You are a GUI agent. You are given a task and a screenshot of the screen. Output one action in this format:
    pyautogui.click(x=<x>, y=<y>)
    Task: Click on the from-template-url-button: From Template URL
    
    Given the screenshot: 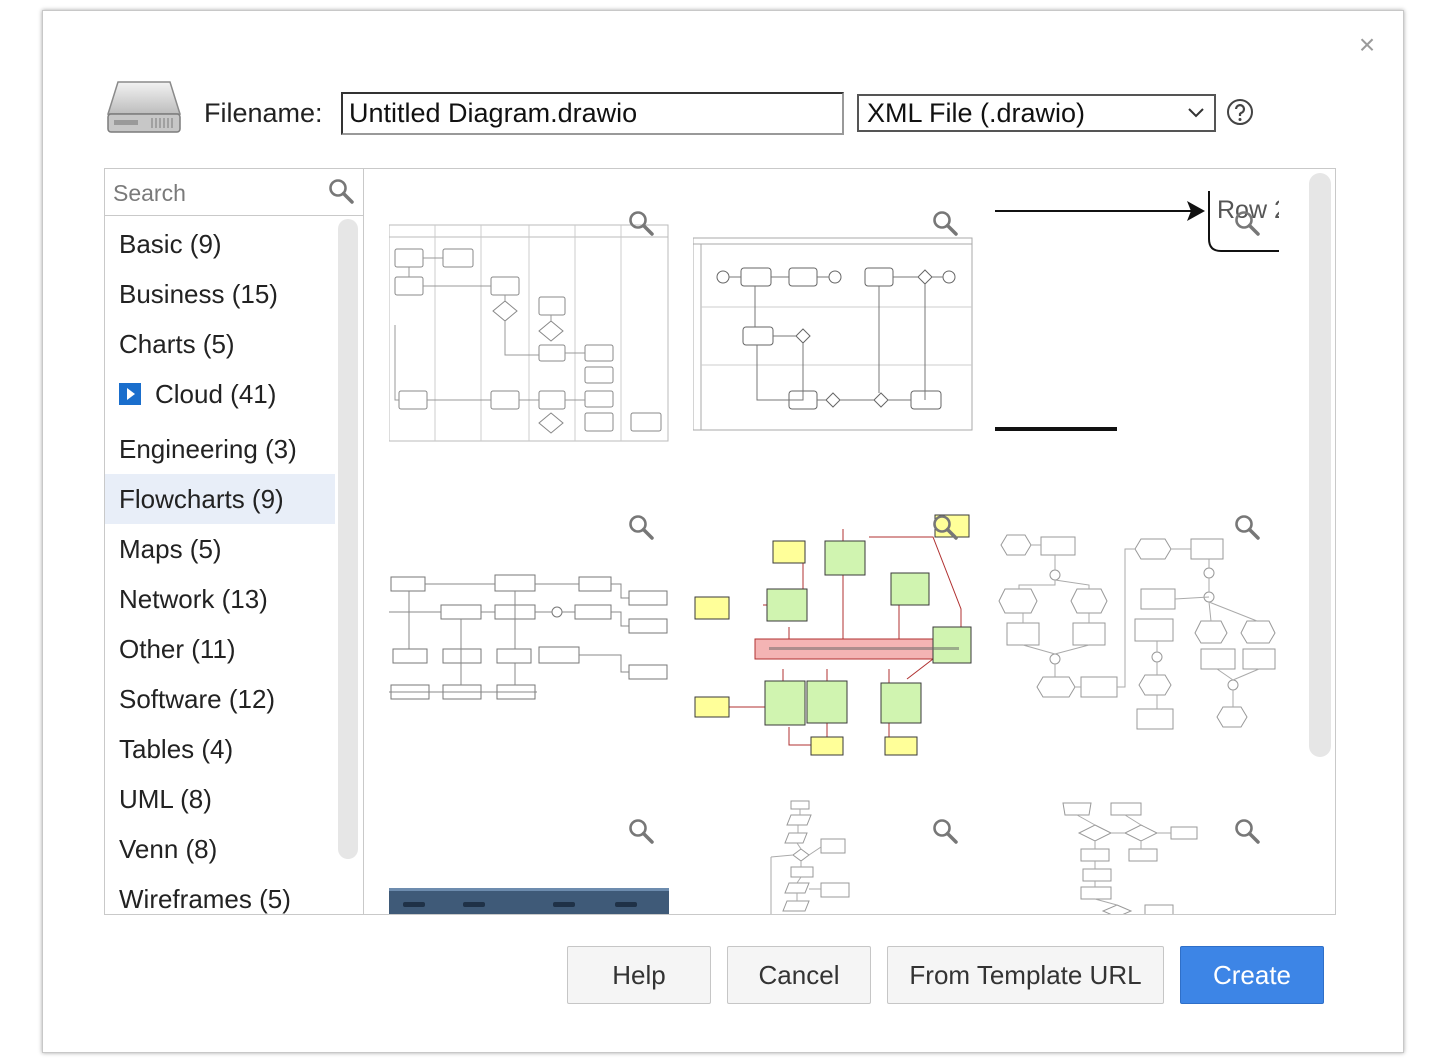 What is the action you would take?
    pyautogui.click(x=1025, y=975)
    